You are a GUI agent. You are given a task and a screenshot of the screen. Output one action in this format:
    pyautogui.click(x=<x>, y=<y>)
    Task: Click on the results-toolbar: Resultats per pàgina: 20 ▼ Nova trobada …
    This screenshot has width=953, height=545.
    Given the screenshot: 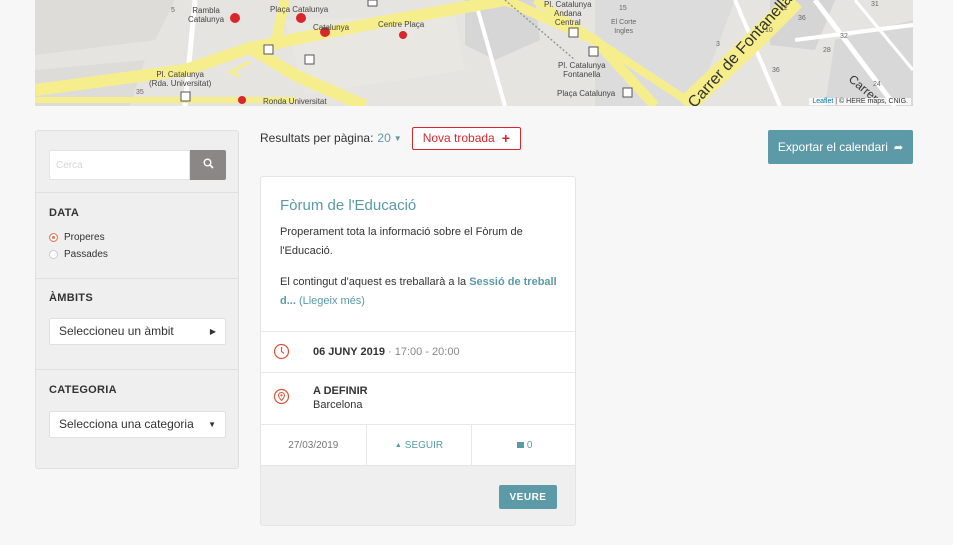 What is the action you would take?
    pyautogui.click(x=390, y=138)
    